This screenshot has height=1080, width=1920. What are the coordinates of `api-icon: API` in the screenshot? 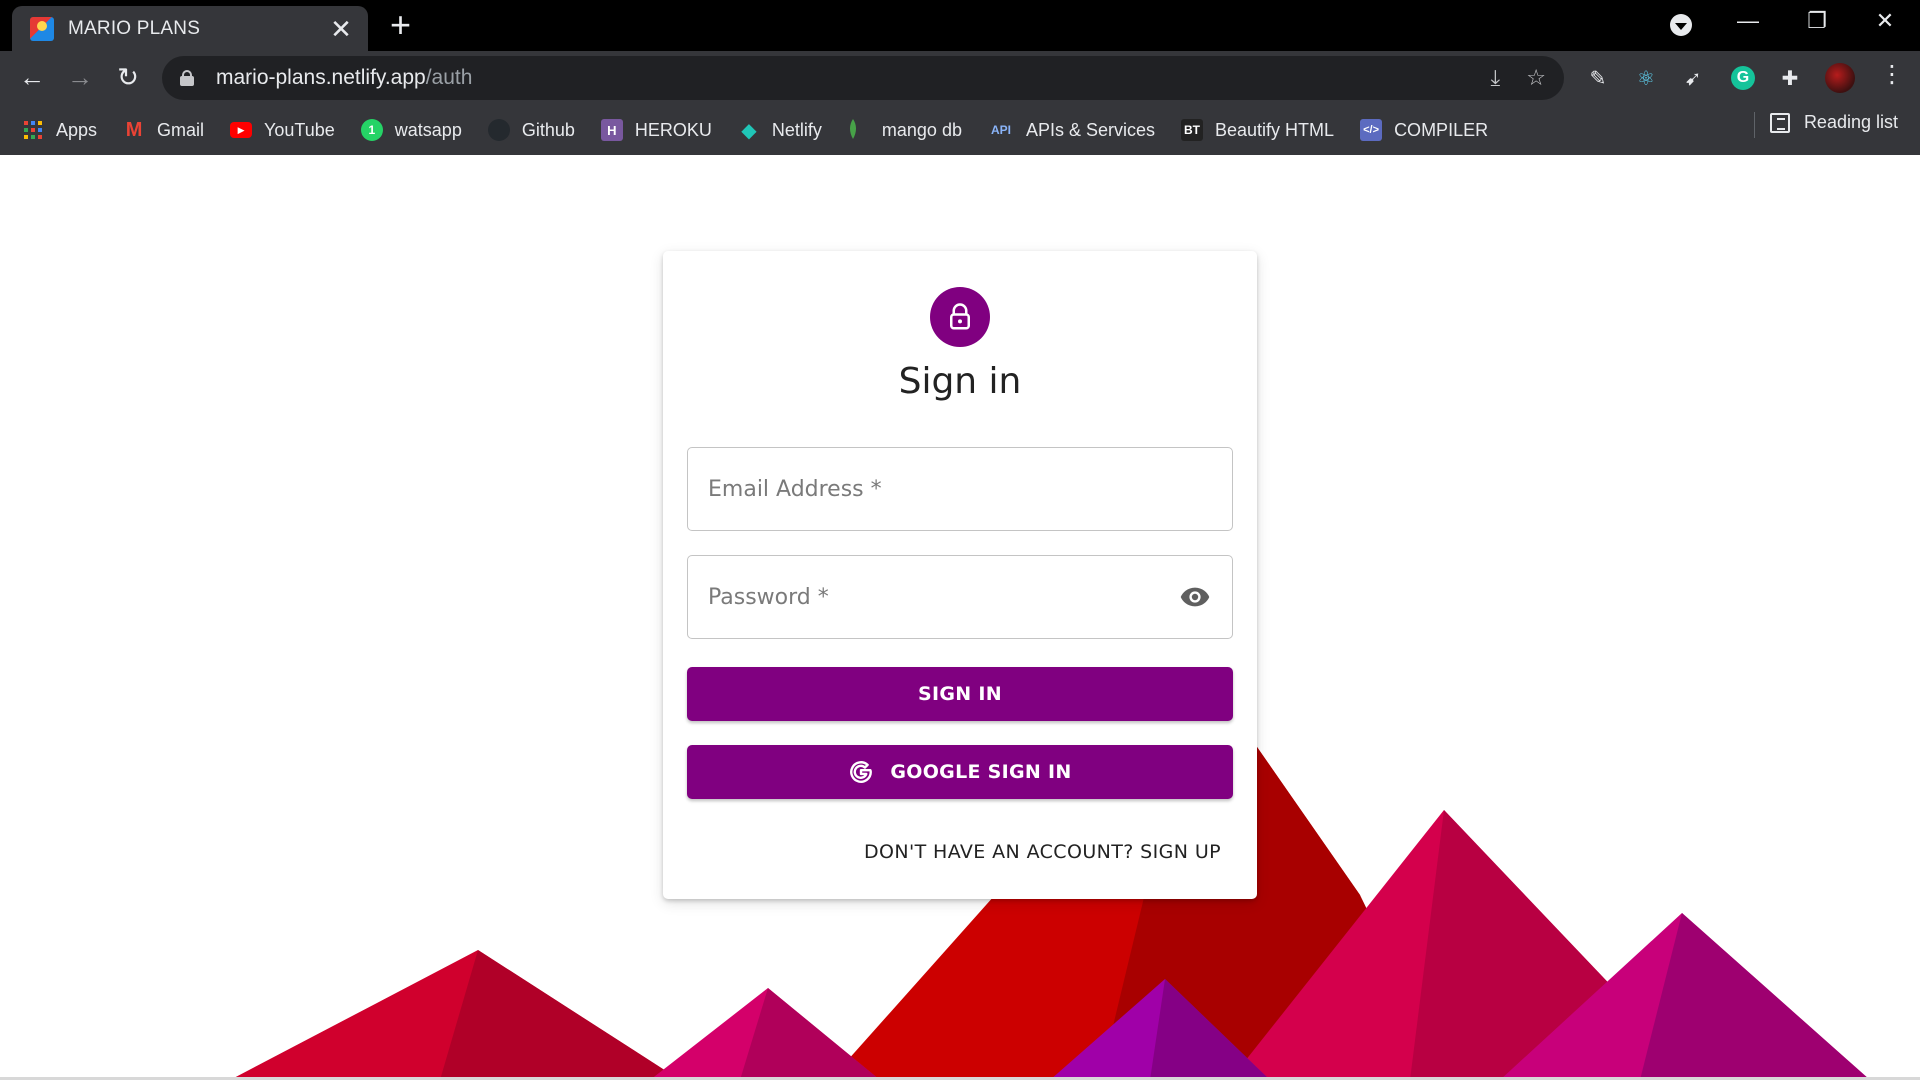 It's located at (1000, 130).